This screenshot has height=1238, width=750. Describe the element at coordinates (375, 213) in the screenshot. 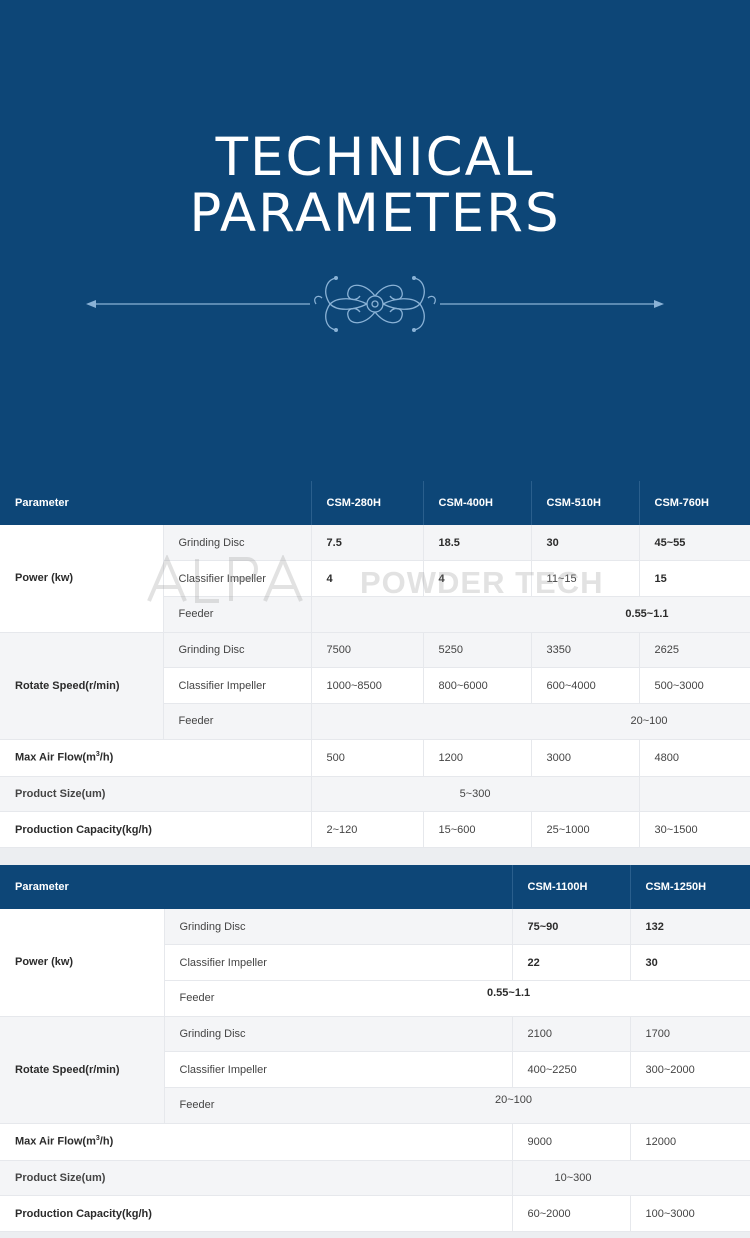

I see `page-title-line2: PARAMETERS` at that location.